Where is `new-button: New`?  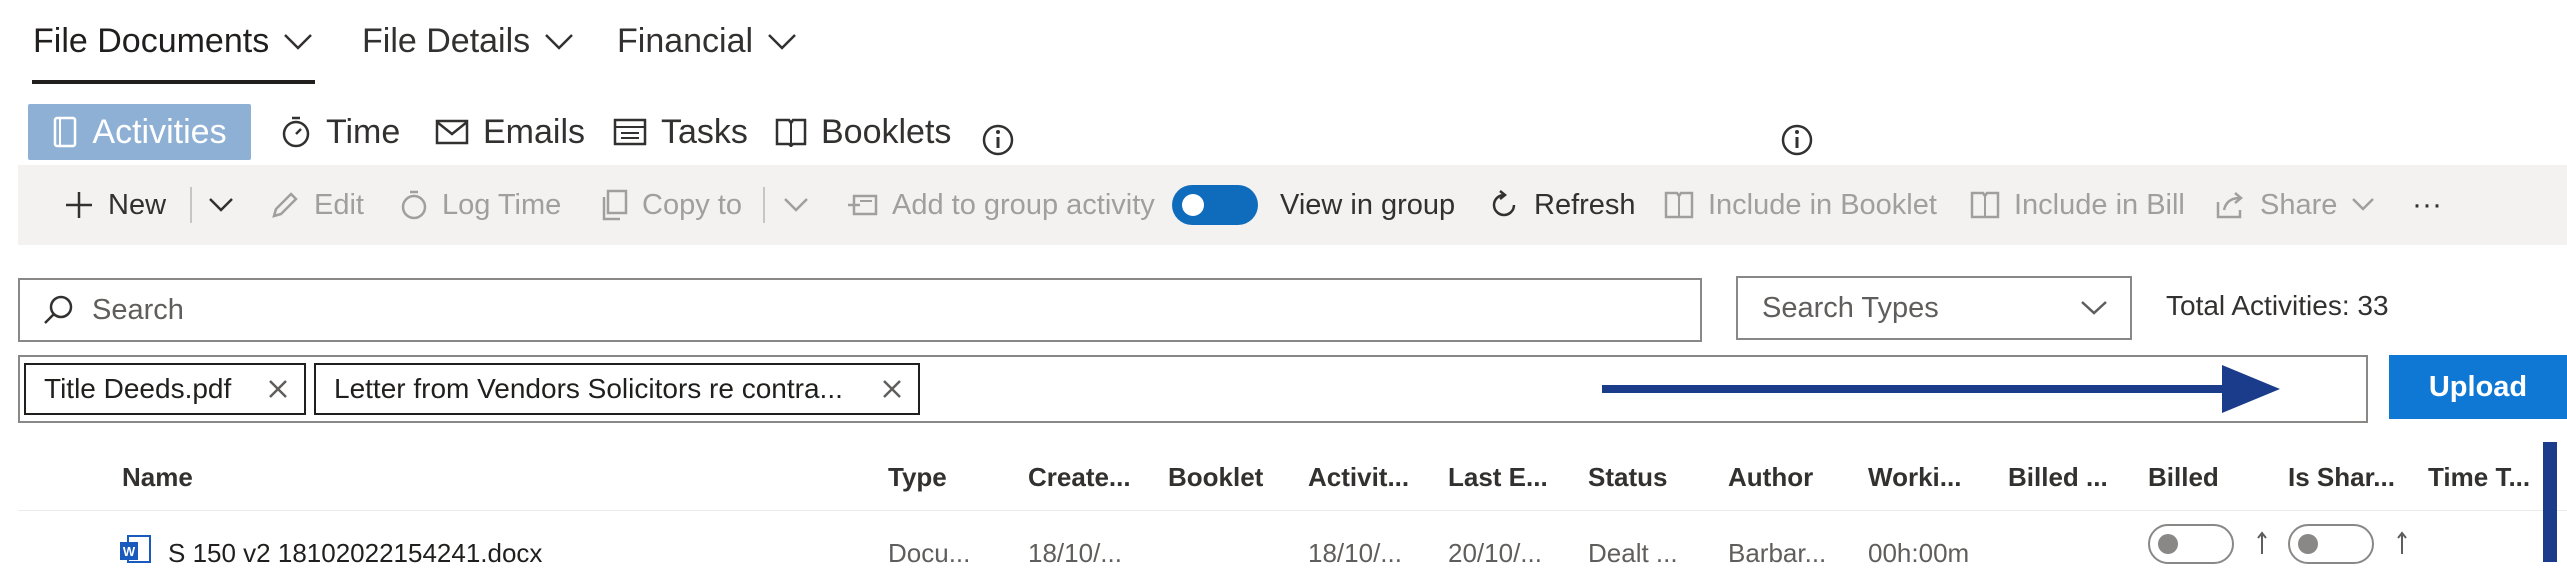 new-button: New is located at coordinates (115, 205).